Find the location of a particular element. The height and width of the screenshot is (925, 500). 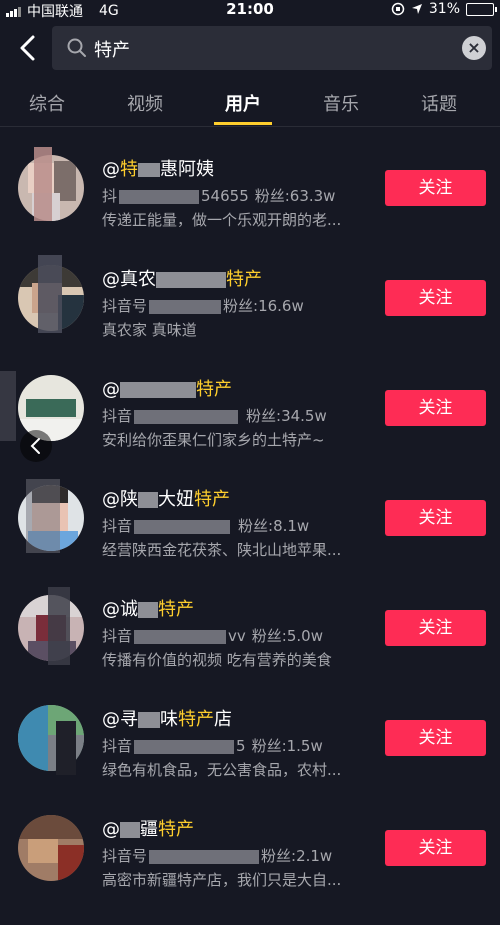

fans-count: 粉丝:1.5w is located at coordinates (287, 746).